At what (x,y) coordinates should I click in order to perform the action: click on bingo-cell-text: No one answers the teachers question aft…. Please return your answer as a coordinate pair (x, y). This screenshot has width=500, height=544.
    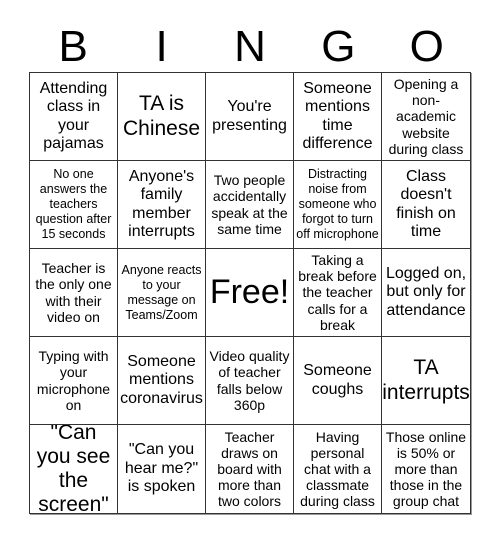
    Looking at the image, I should click on (73, 204).